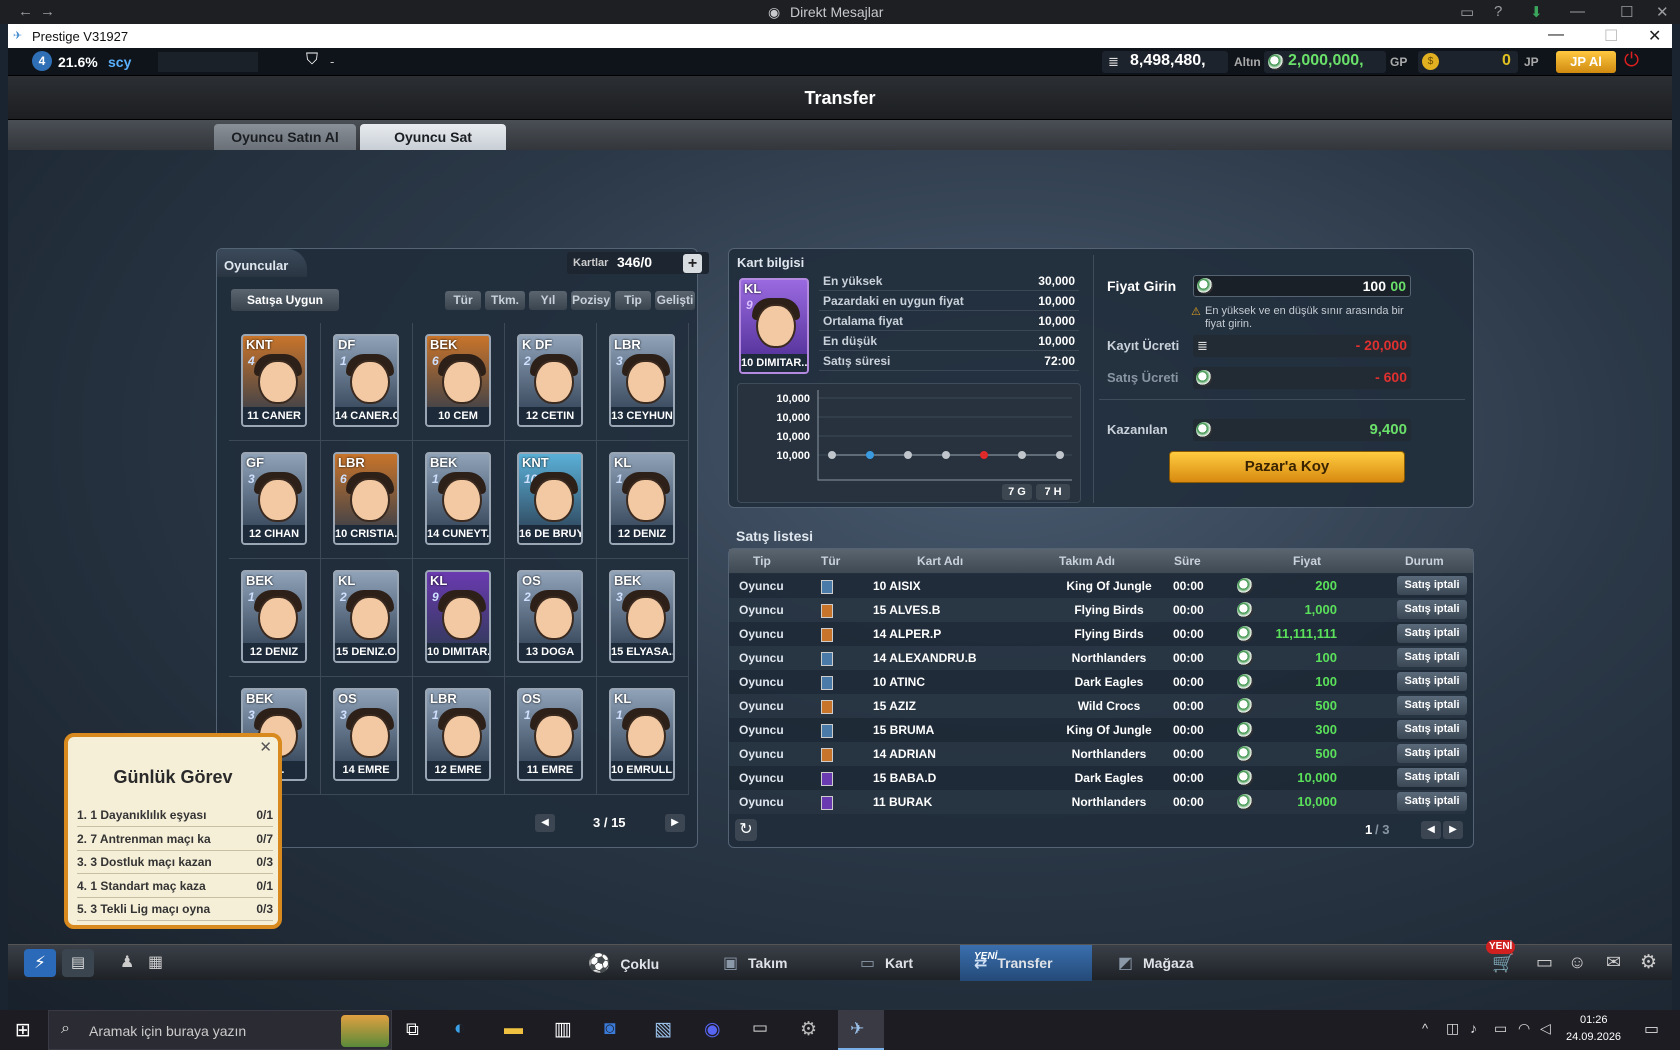 This screenshot has height=1050, width=1680. I want to click on player-card: DF 1 14 CANER.O, so click(366, 380).